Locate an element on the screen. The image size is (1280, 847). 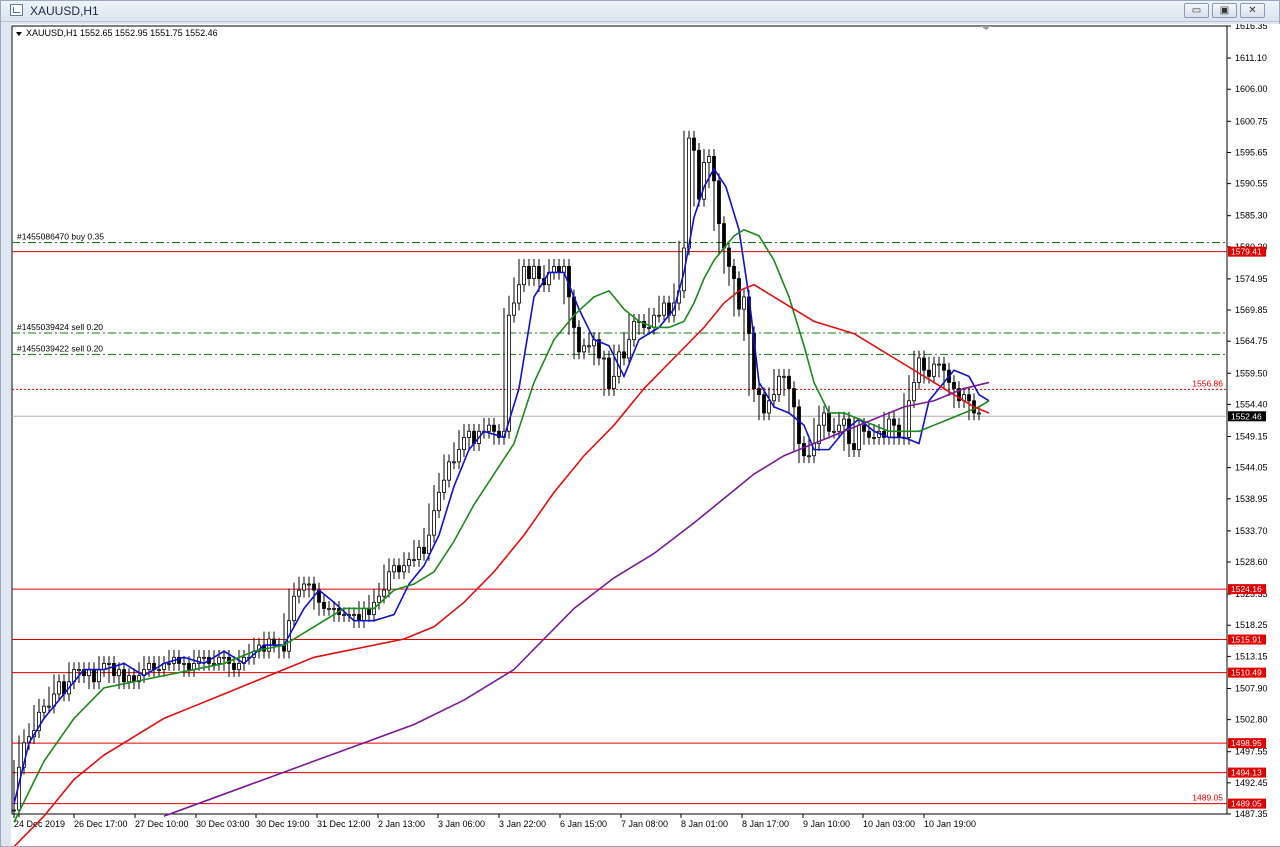
y-tick-label: 1487.35 is located at coordinates (1251, 814).